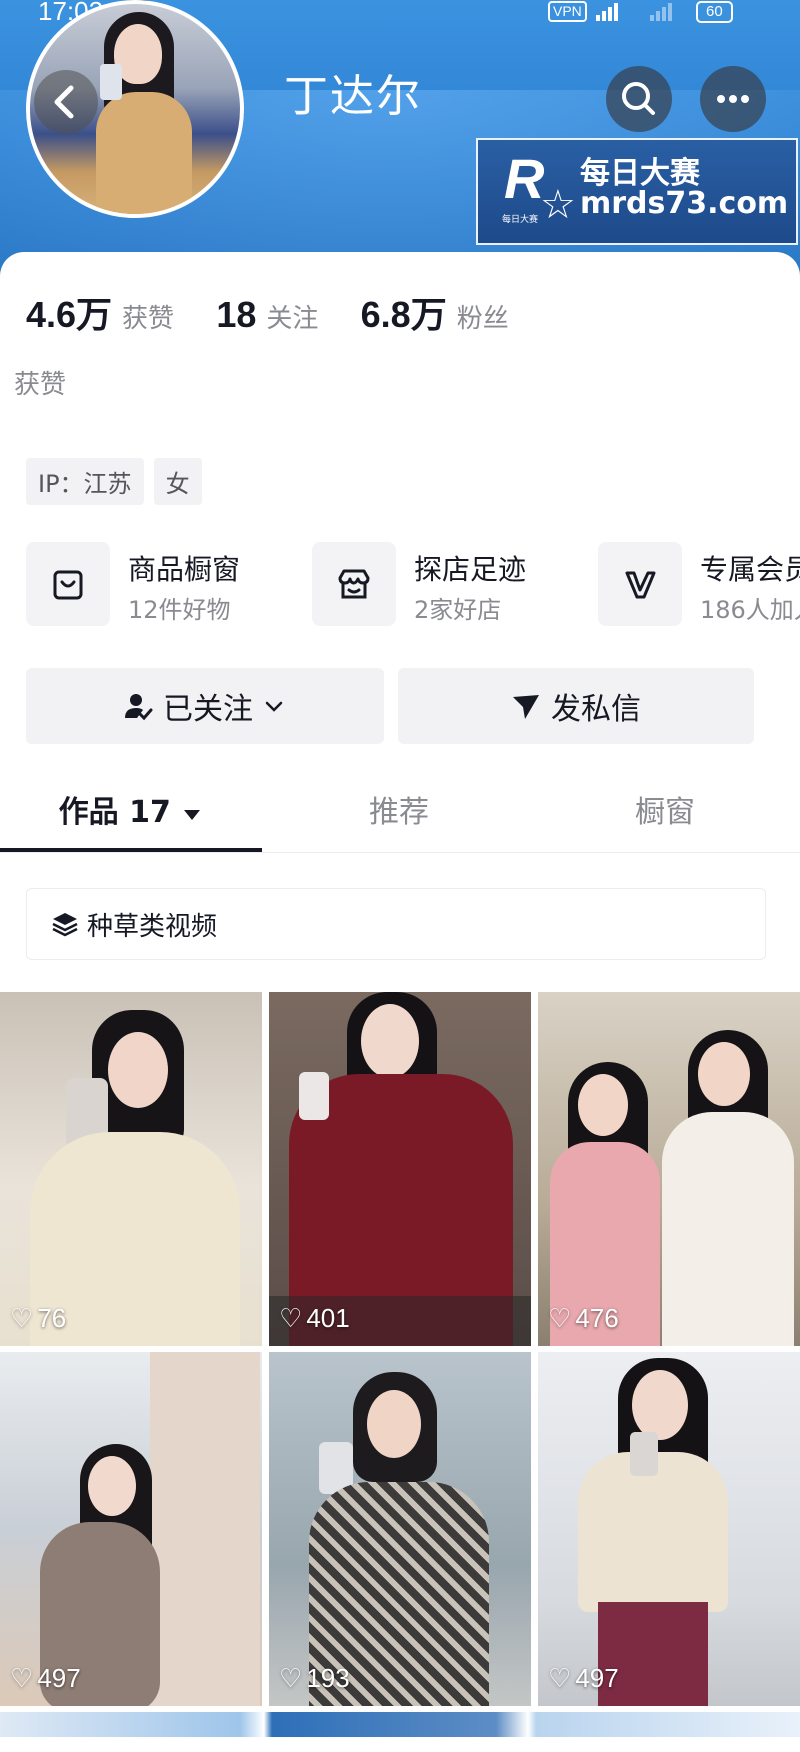 Image resolution: width=800 pixels, height=1752 pixels. Describe the element at coordinates (192, 814) in the screenshot. I see `caret-down-icon` at that location.